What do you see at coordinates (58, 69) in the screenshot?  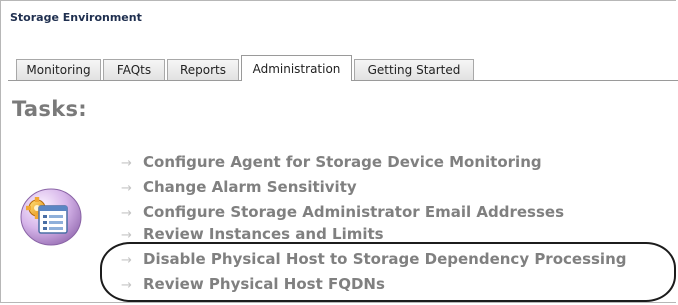 I see `tab-monitoring: Monitoring` at bounding box center [58, 69].